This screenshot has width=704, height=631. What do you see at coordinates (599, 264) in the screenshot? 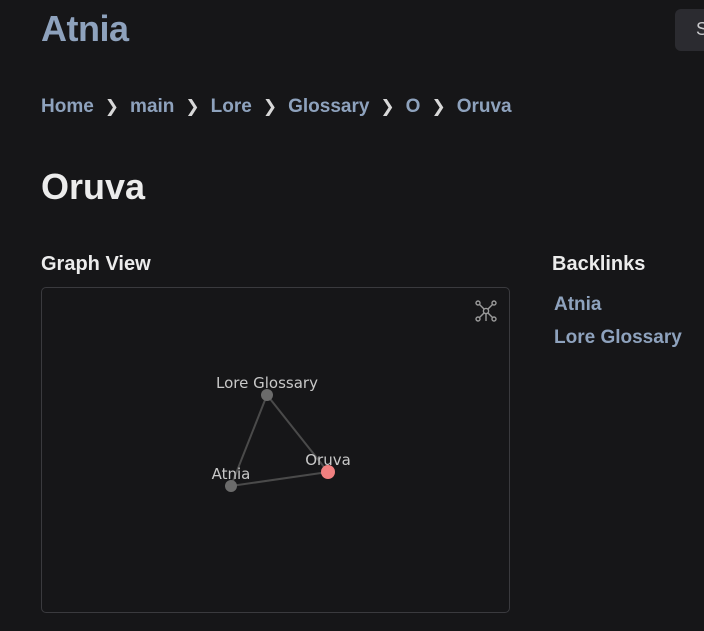
I see `backlinks-heading: Backlinks` at bounding box center [599, 264].